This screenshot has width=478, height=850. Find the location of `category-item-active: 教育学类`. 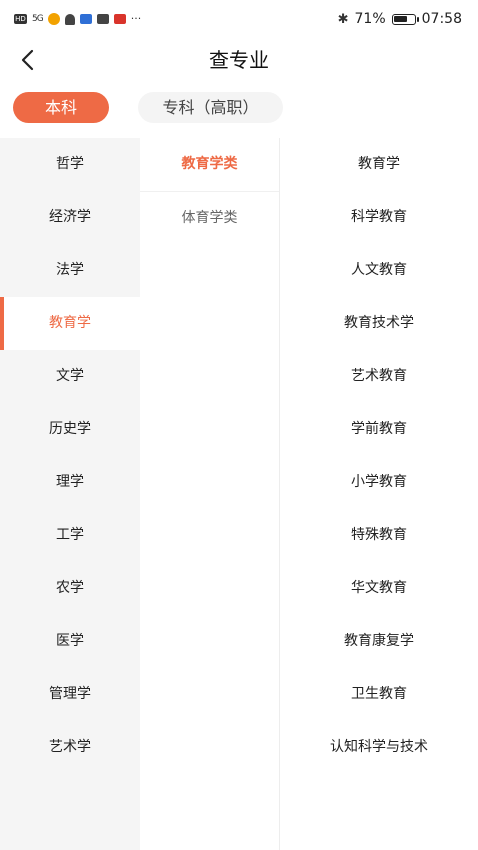

category-item-active: 教育学类 is located at coordinates (209, 165).